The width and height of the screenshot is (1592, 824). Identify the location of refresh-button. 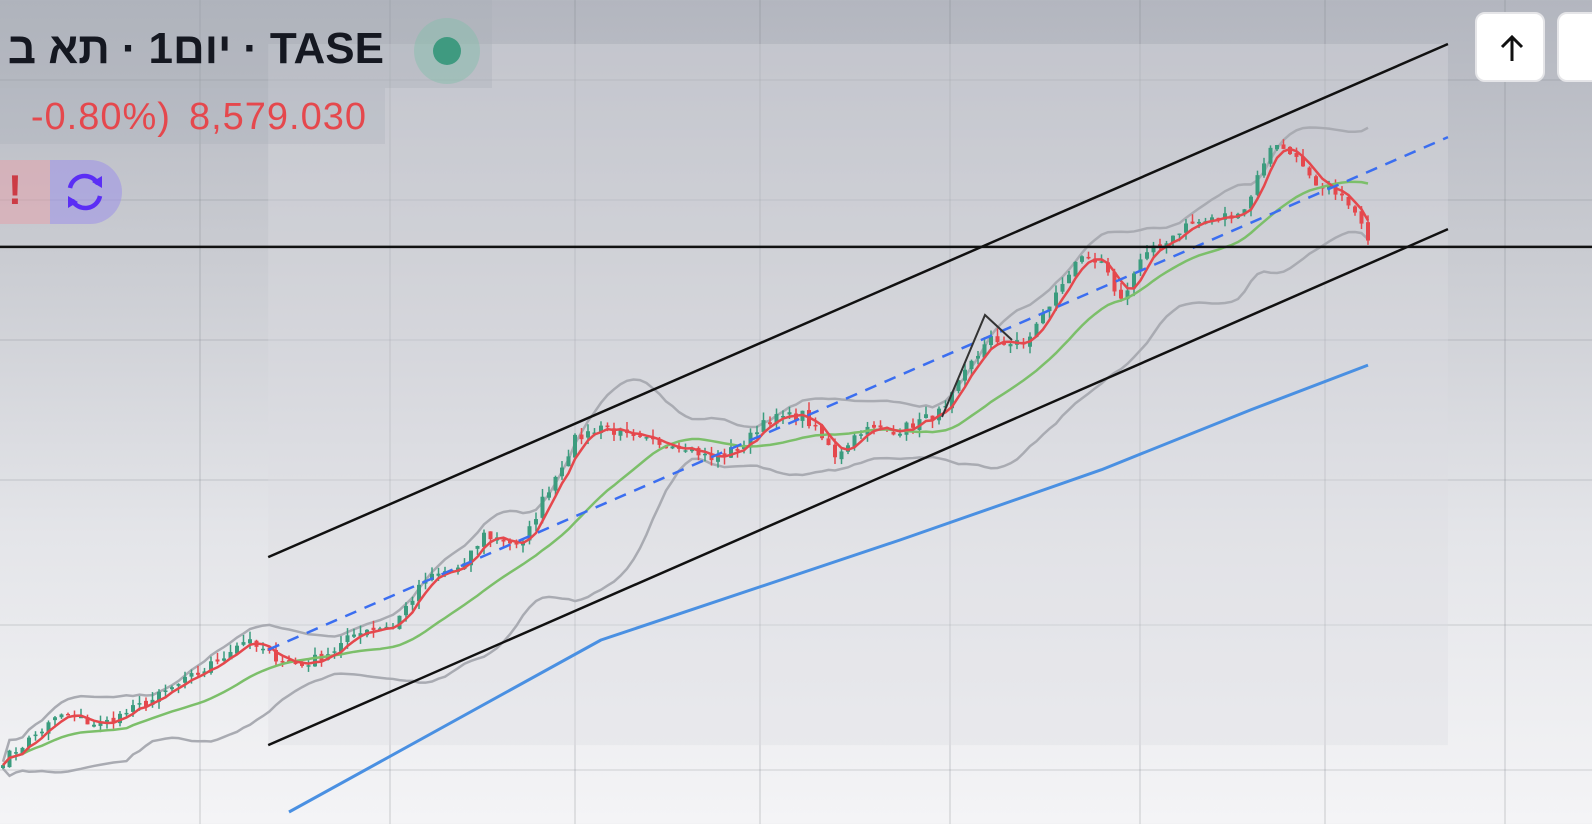
(86, 192).